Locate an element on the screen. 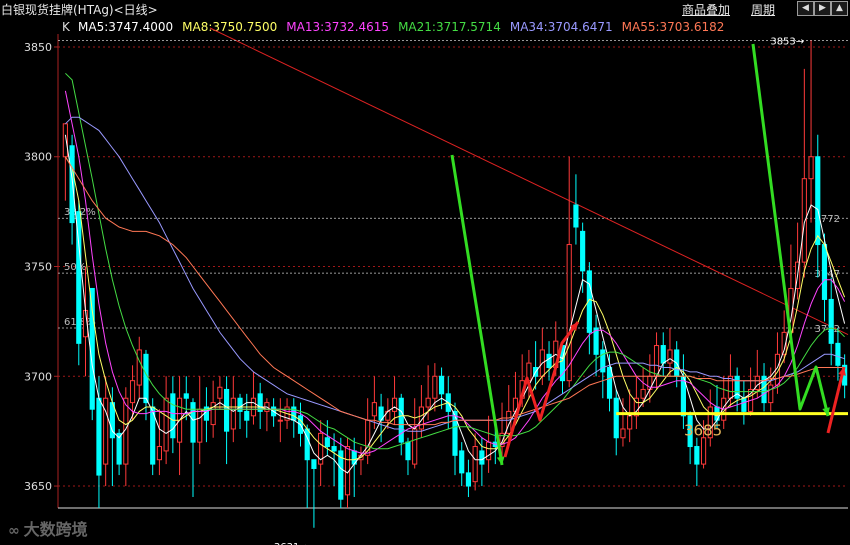 The width and height of the screenshot is (850, 545). y-tick-label: 3750 is located at coordinates (38, 267).